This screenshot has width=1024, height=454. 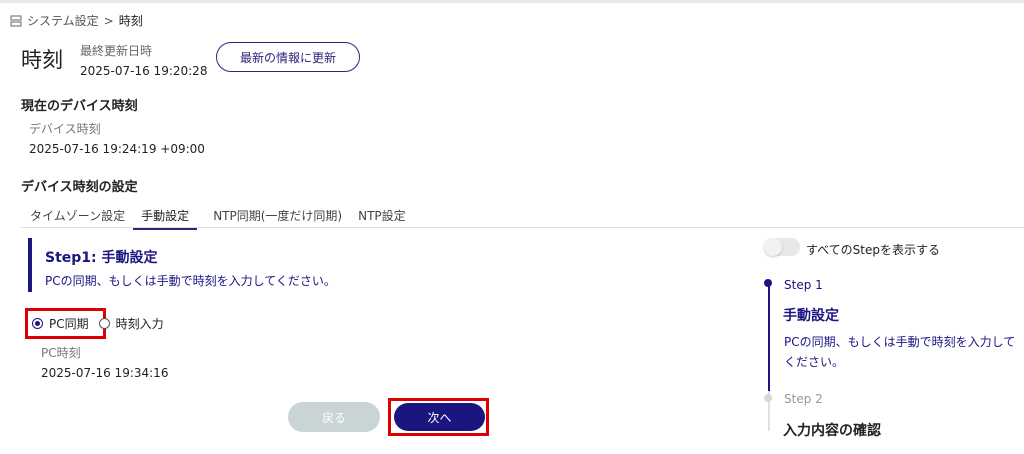 I want to click on server-icon, so click(x=16, y=20).